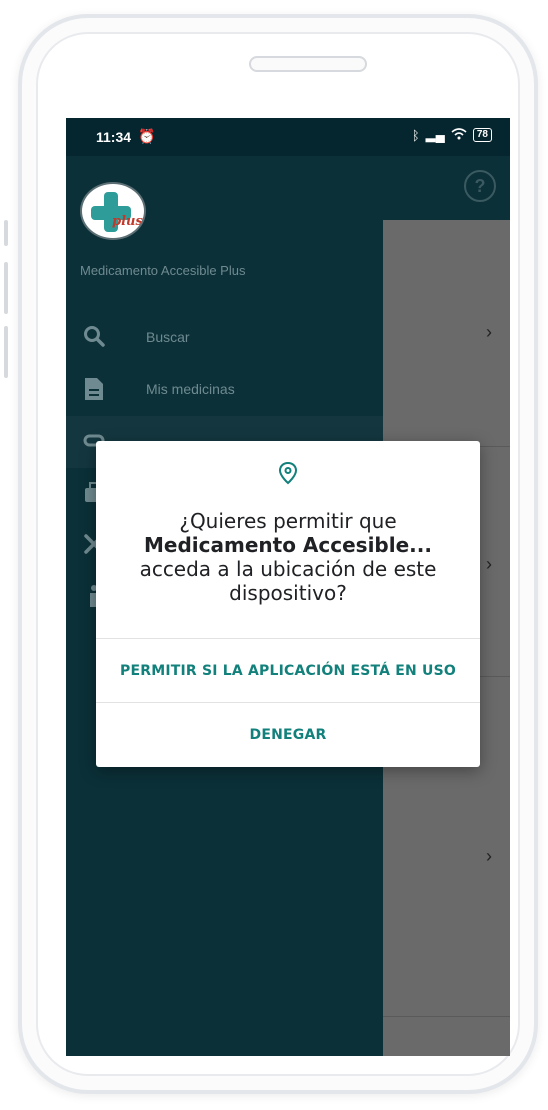 The height and width of the screenshot is (1110, 548). I want to click on battery-indicator: 78, so click(482, 135).